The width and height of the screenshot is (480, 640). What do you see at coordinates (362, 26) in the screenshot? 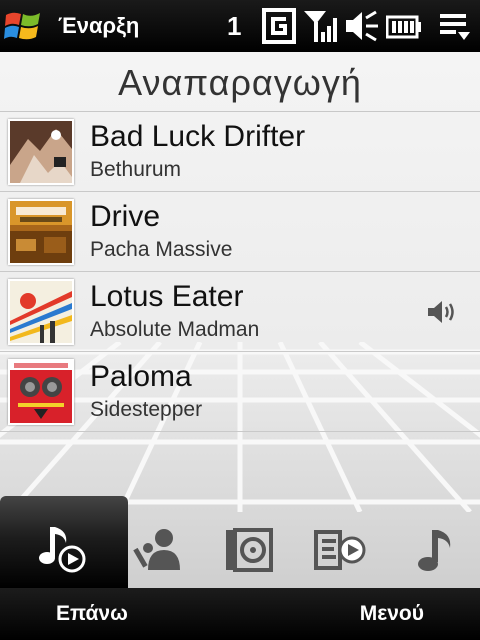
I see `volume-muted-icon` at bounding box center [362, 26].